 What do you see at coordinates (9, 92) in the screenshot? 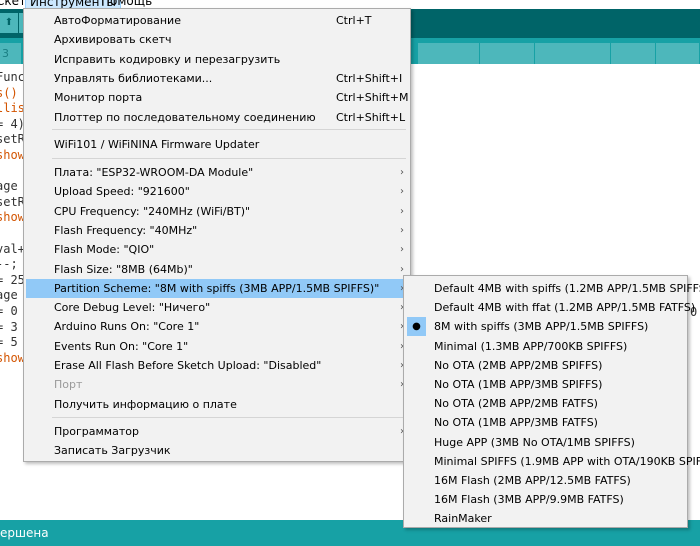
I see `code-line: s()` at bounding box center [9, 92].